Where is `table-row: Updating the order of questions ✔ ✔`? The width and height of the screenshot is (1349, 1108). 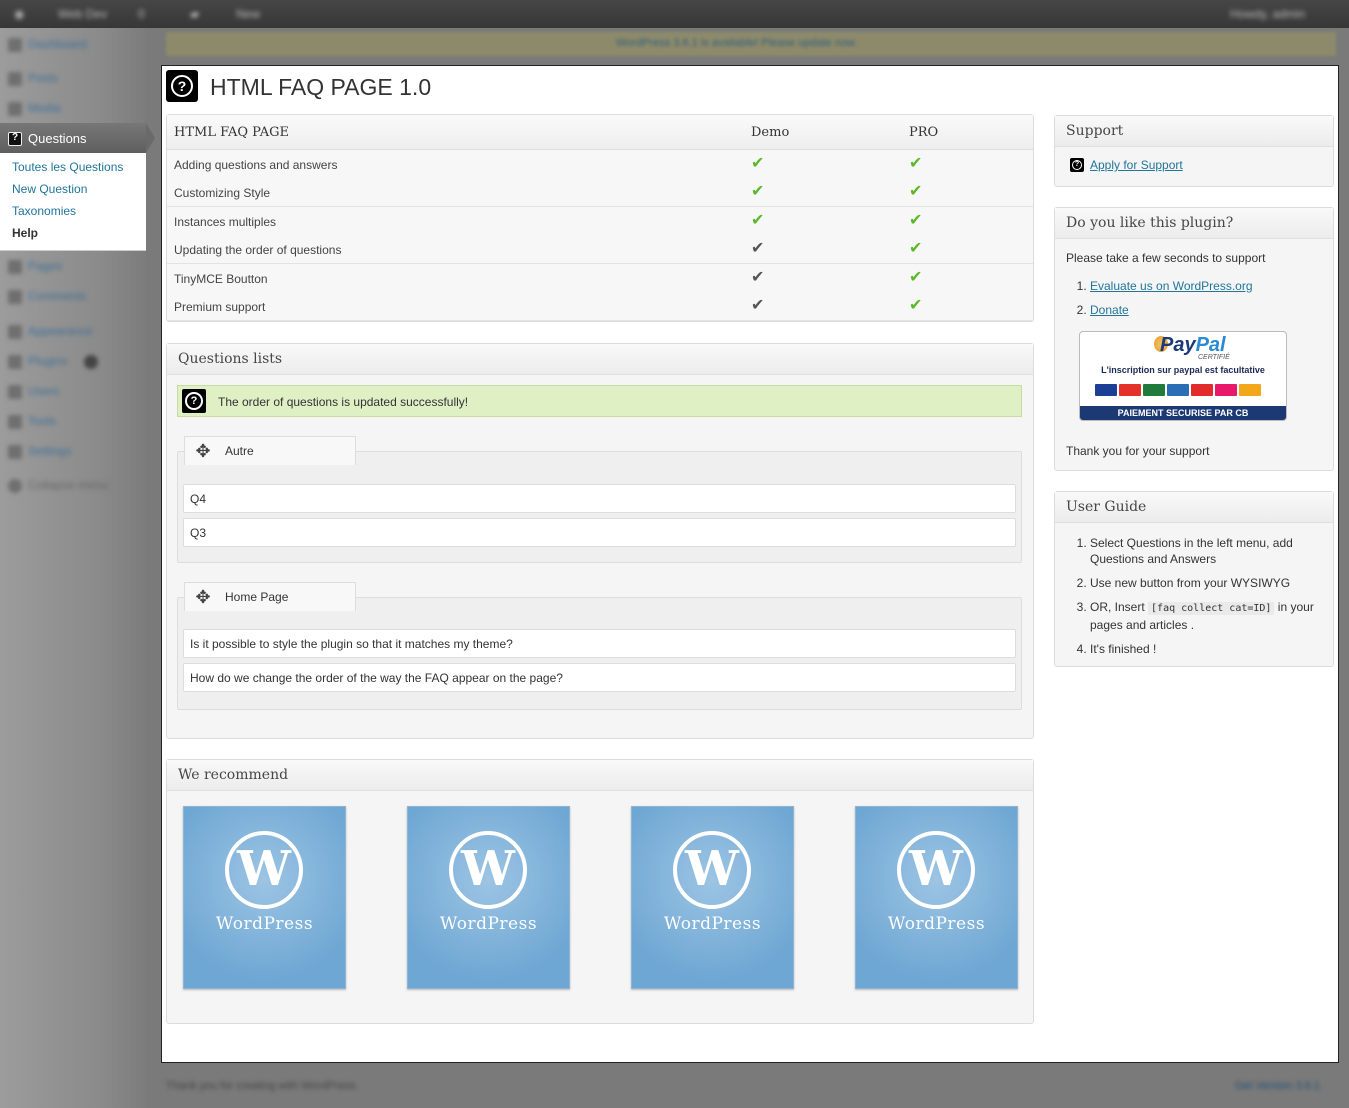 table-row: Updating the order of questions ✔ ✔ is located at coordinates (600, 250).